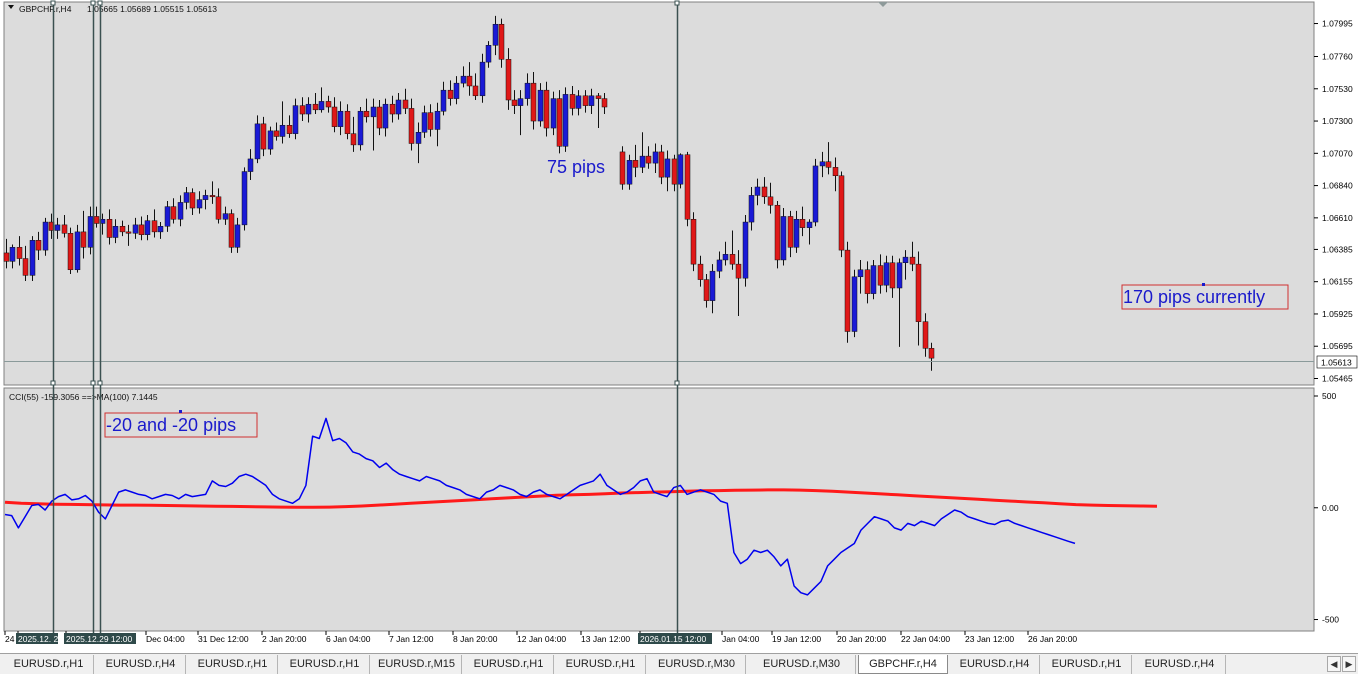 The width and height of the screenshot is (1358, 674). I want to click on time-tick-label: Dec 04:00, so click(165, 639).